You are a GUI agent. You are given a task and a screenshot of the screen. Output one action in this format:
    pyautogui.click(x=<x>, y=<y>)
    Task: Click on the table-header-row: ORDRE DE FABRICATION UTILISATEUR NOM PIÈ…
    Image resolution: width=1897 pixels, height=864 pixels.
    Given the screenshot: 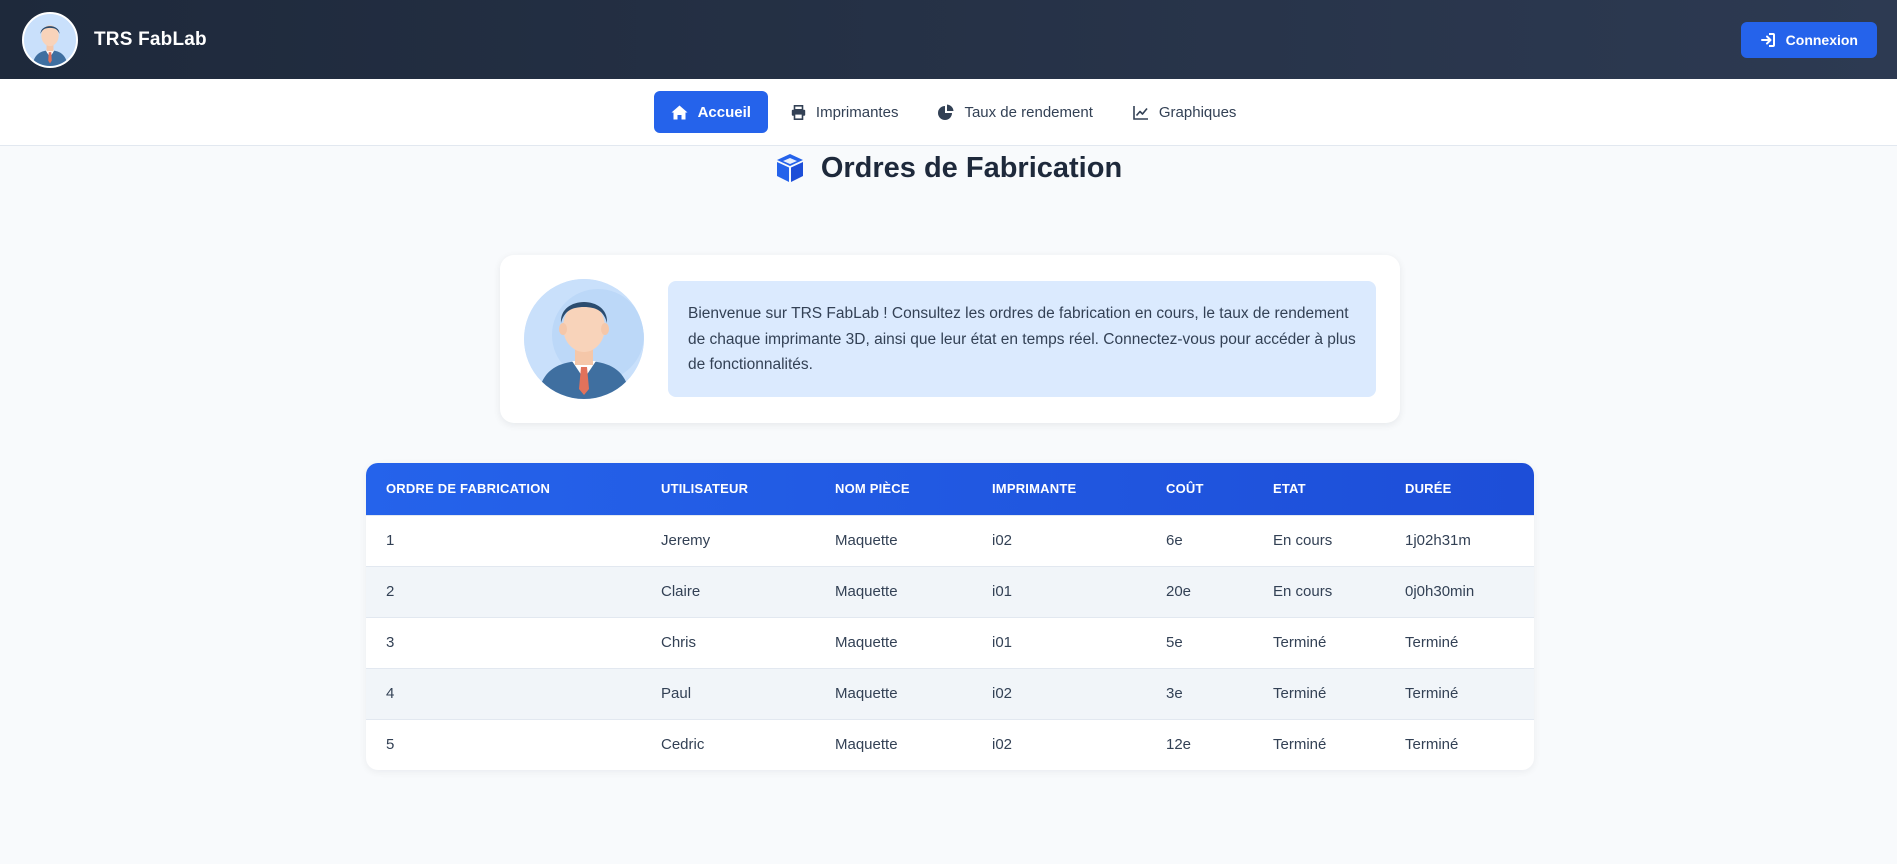 What is the action you would take?
    pyautogui.click(x=950, y=489)
    